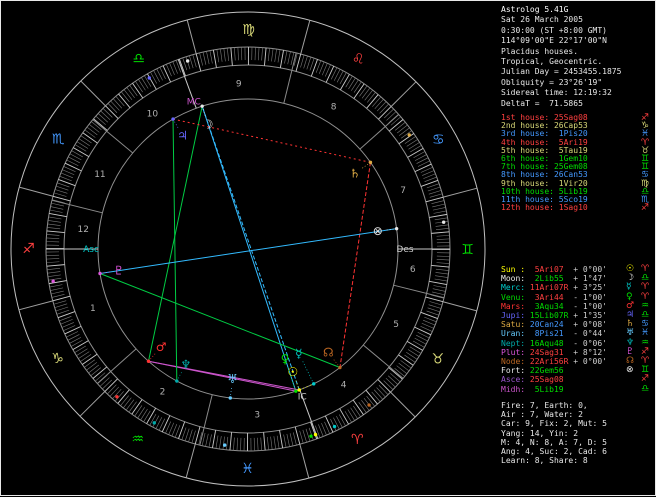  I want to click on planet-glyph: ♄, so click(630, 324).